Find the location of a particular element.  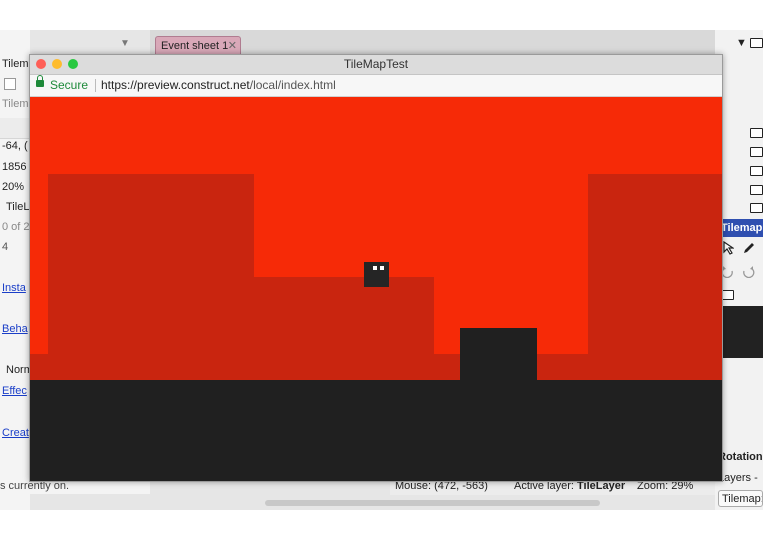

prop-position: -64, ( is located at coordinates (15, 146).